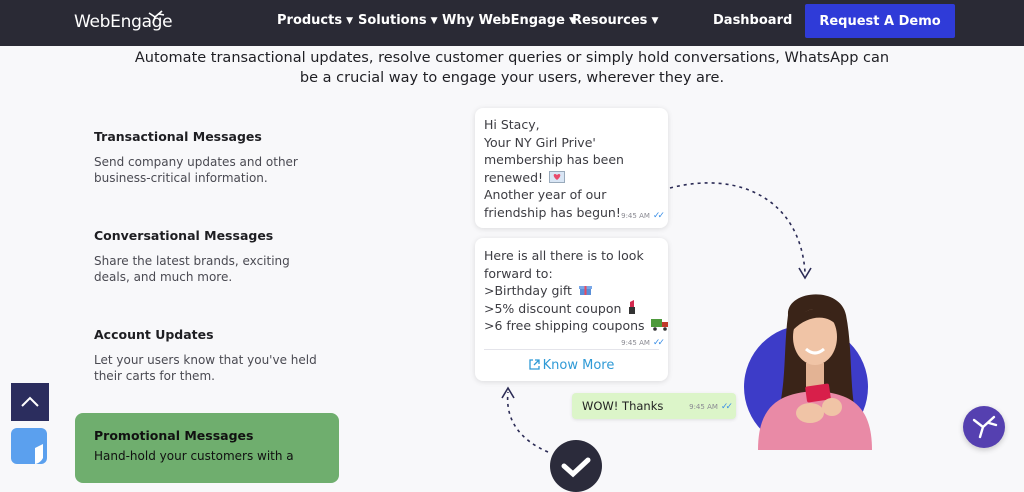 The height and width of the screenshot is (492, 1024). Describe the element at coordinates (815, 372) in the screenshot. I see `customer-photo` at that location.